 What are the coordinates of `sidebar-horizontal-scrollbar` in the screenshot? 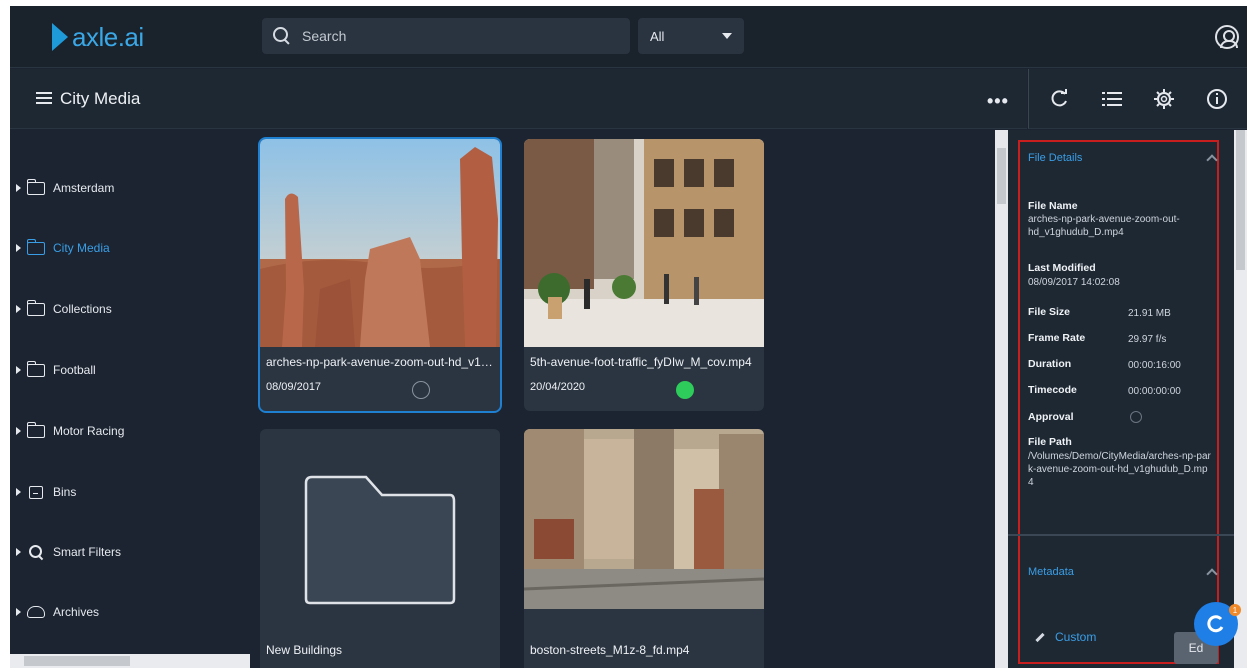 It's located at (130, 661).